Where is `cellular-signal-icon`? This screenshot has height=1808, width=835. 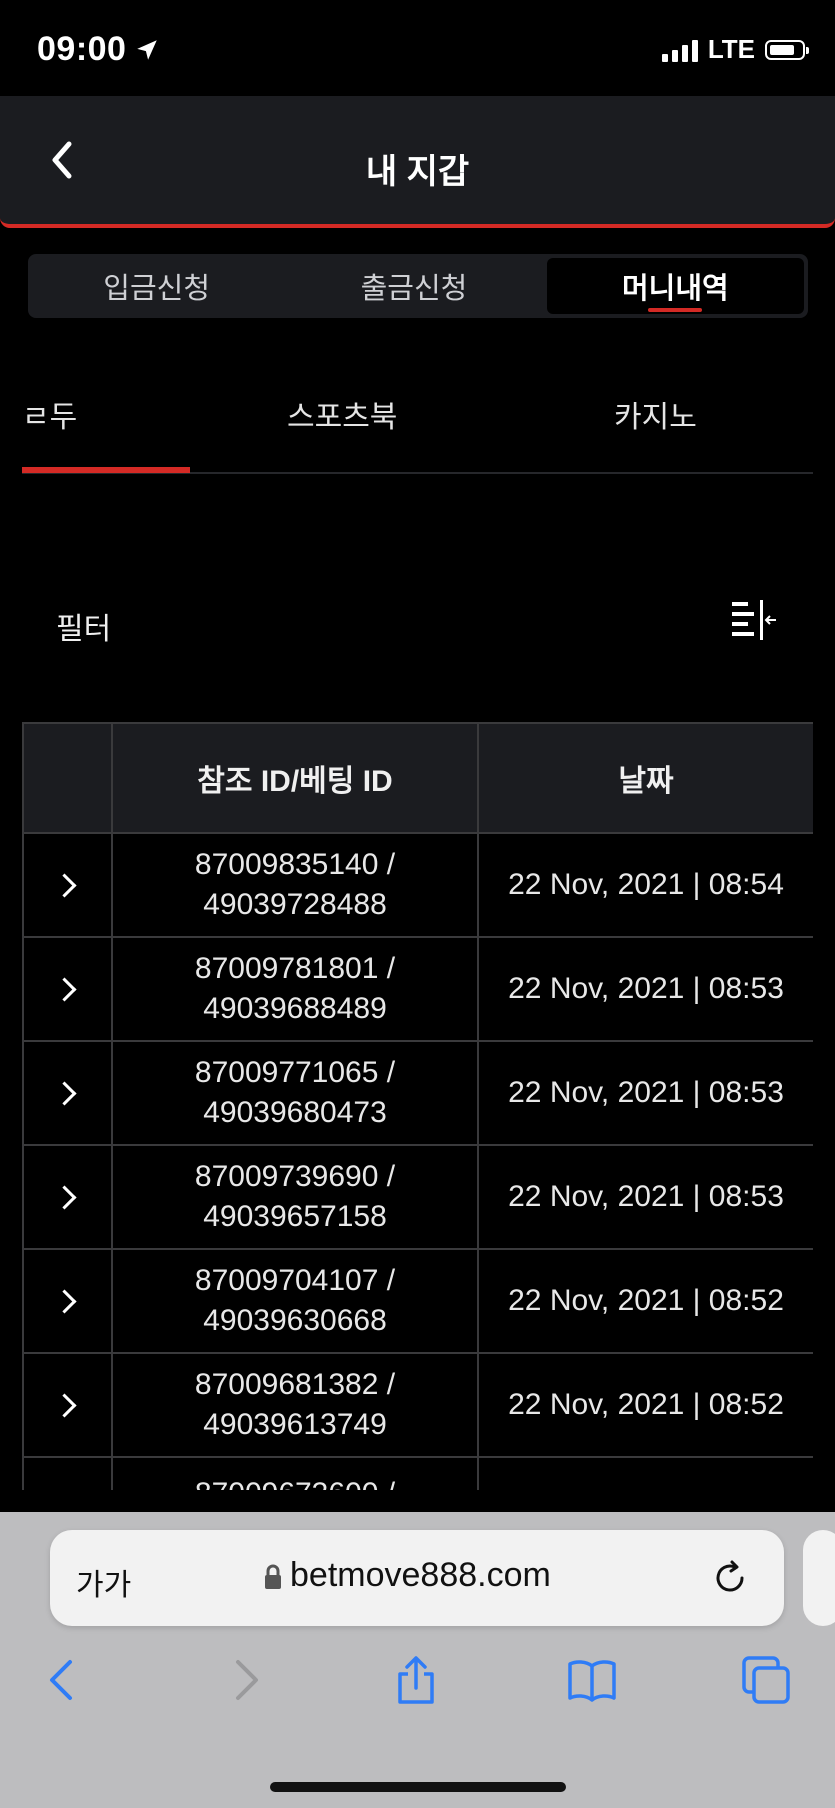
cellular-signal-icon is located at coordinates (679, 50).